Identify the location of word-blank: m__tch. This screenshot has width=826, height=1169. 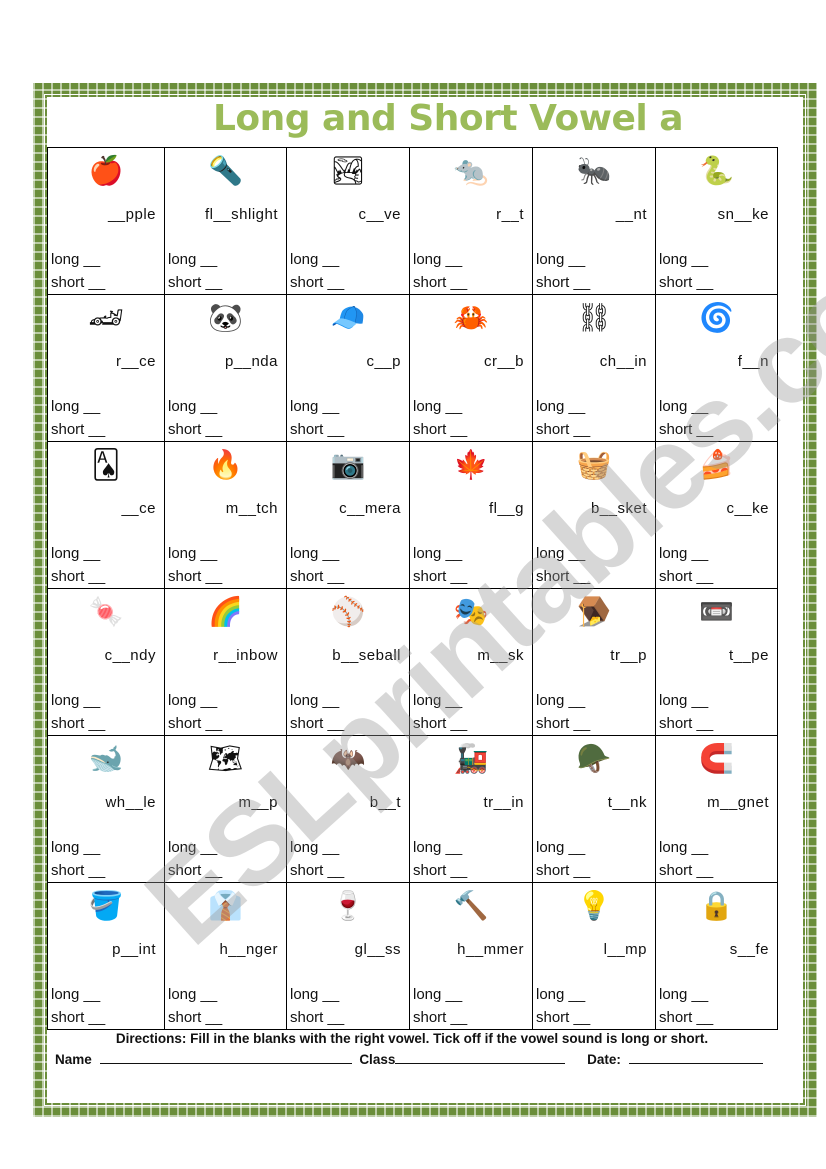
(252, 508).